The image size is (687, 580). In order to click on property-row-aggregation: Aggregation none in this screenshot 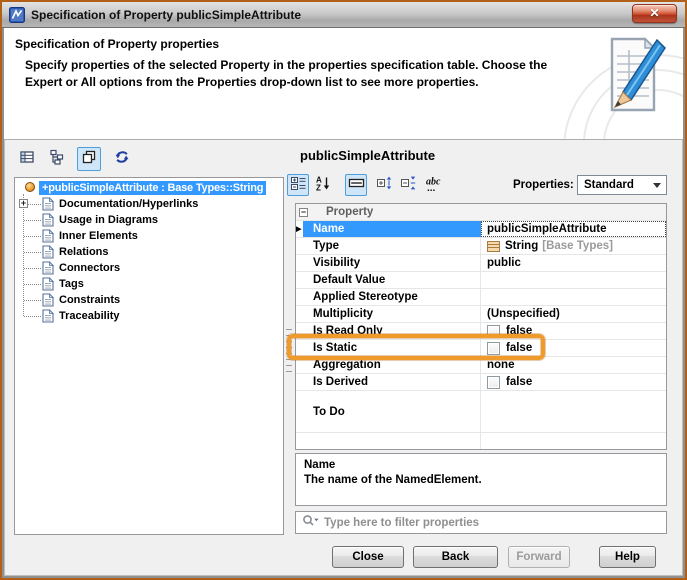, I will do `click(481, 365)`.